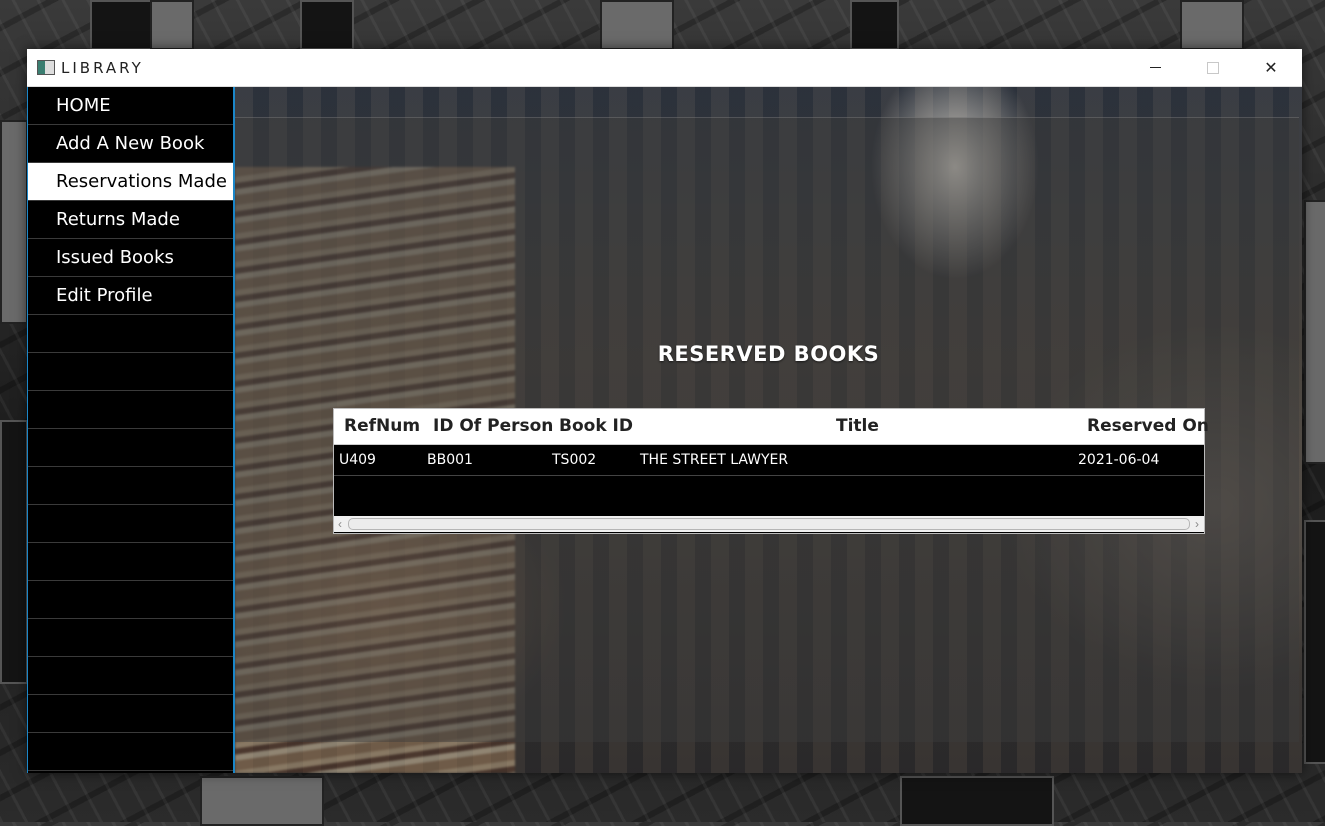  What do you see at coordinates (1148, 426) in the screenshot?
I see `column-header-reserved-on: Reserved On` at bounding box center [1148, 426].